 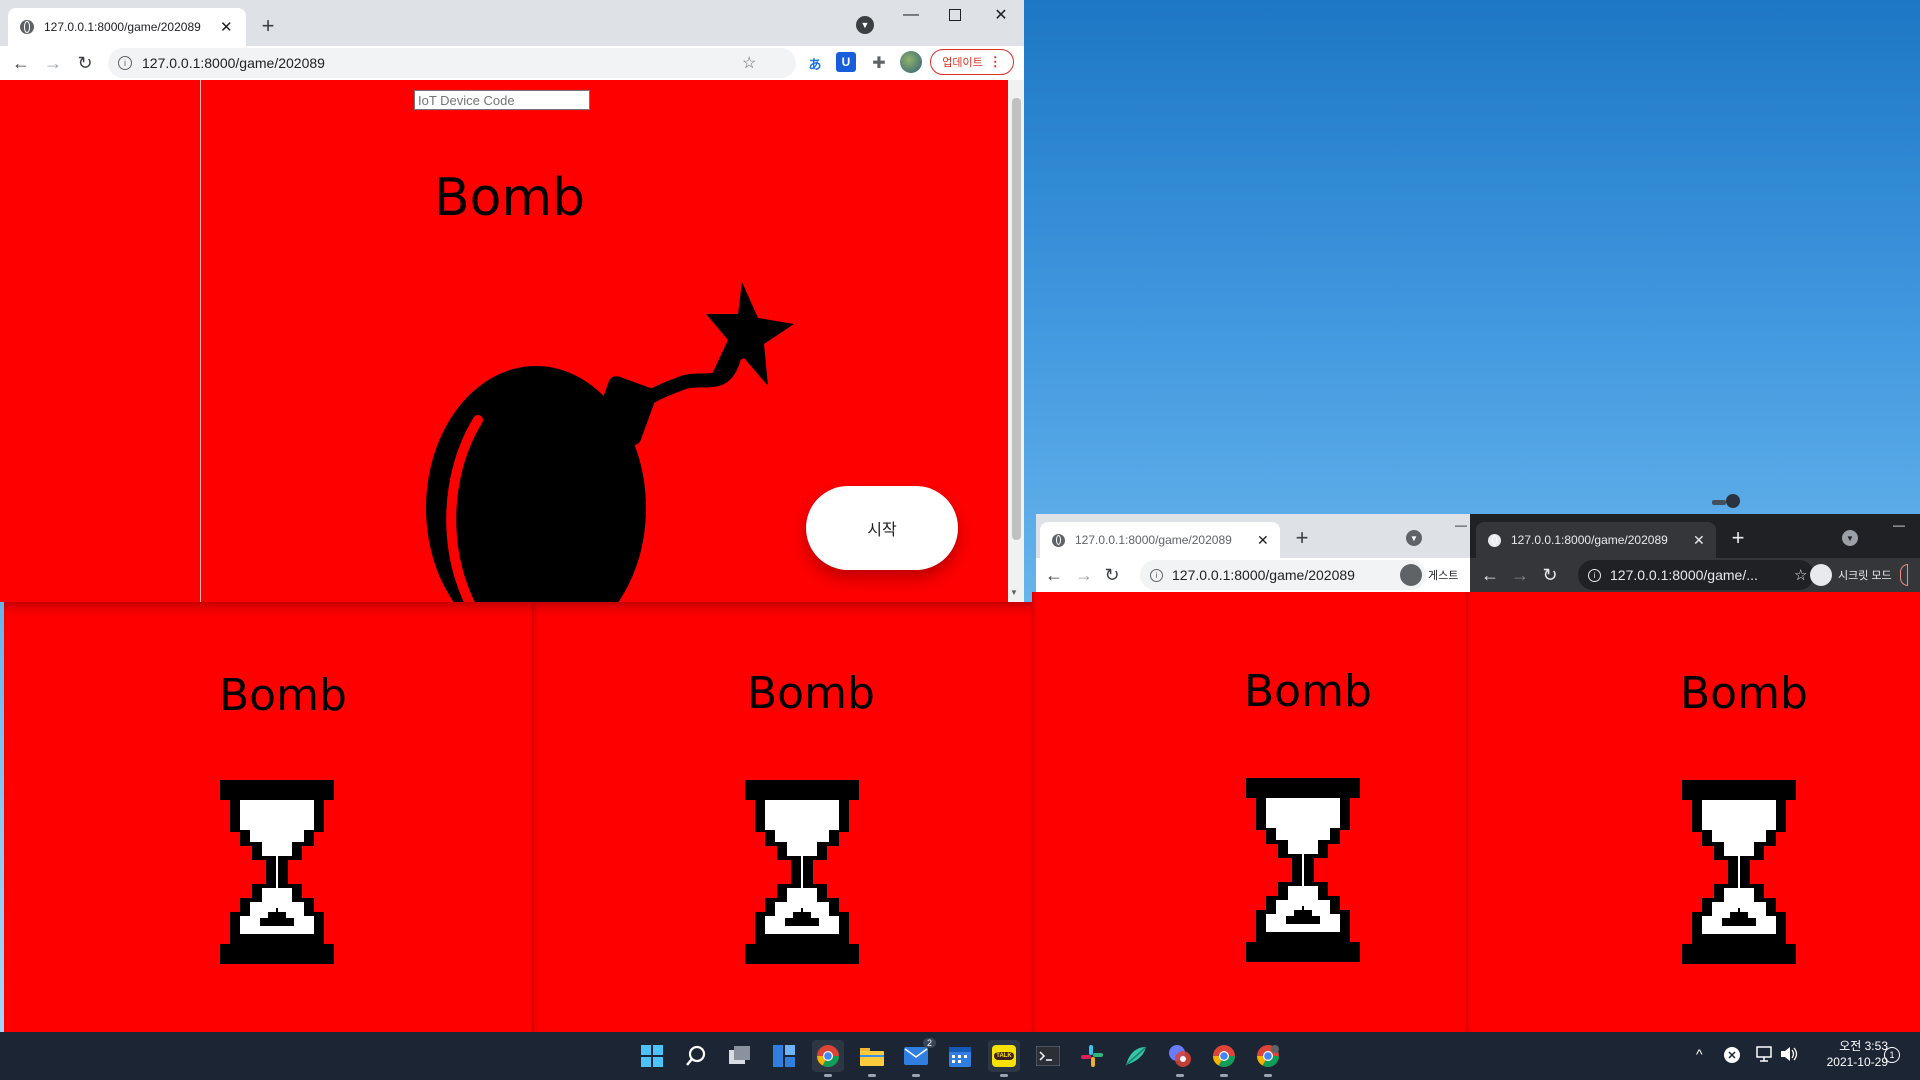 What do you see at coordinates (929, 1043) in the screenshot?
I see `mail-badge: 2` at bounding box center [929, 1043].